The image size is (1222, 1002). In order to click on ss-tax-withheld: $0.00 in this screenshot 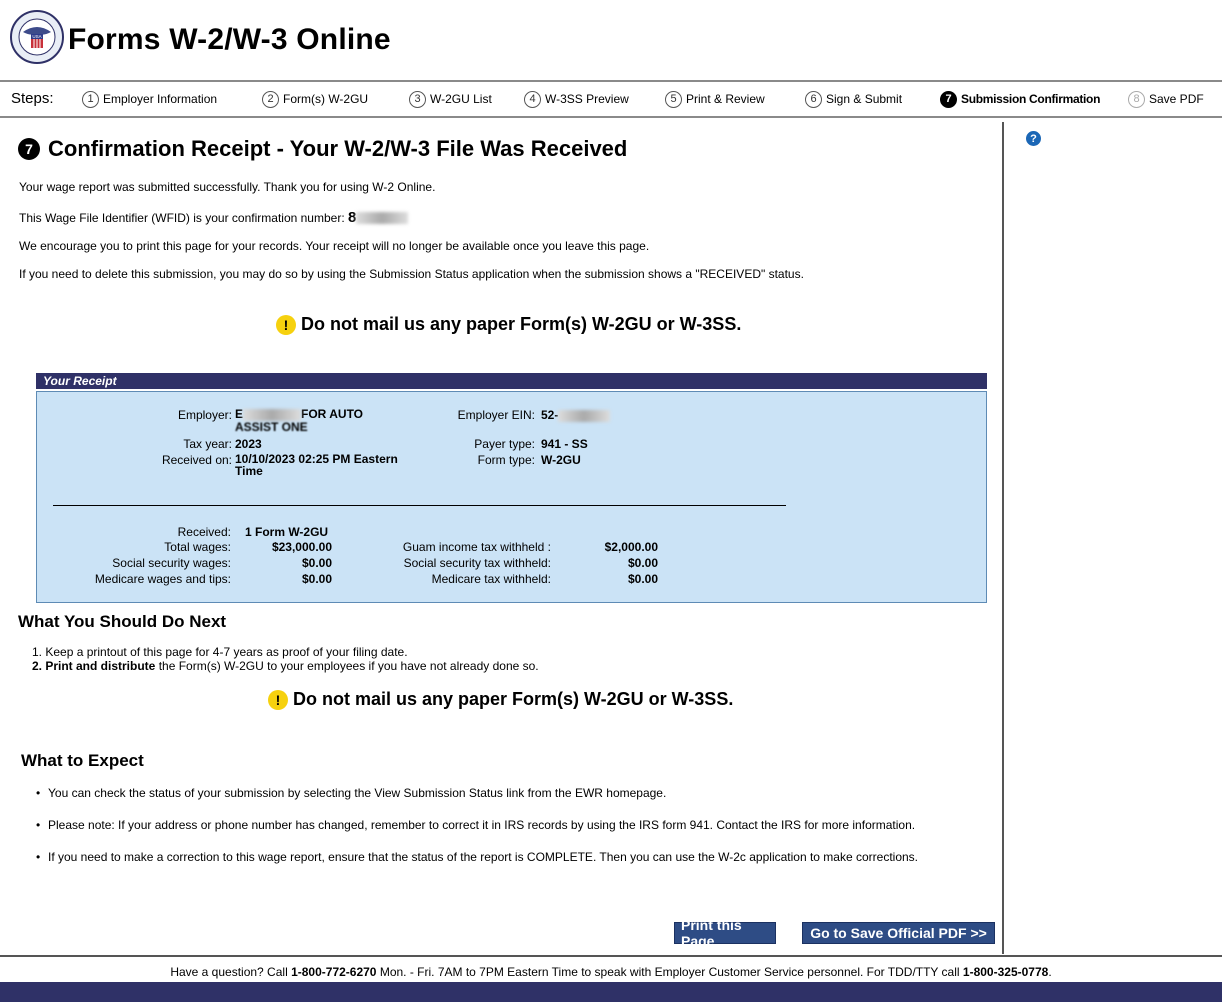, I will do `click(642, 563)`.